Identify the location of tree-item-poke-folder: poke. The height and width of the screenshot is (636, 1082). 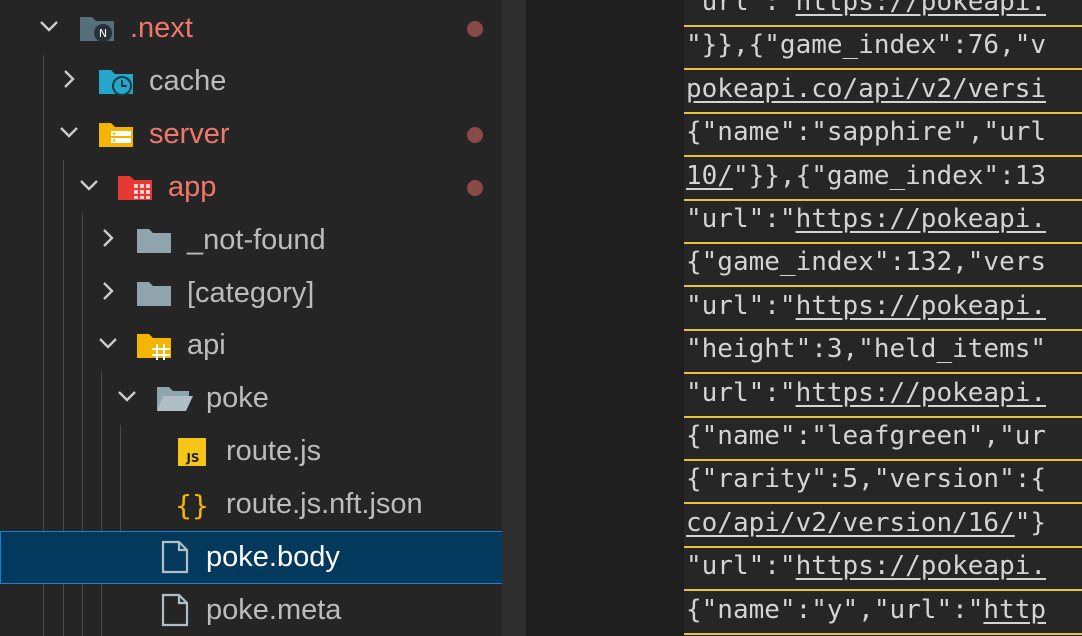
(251, 398).